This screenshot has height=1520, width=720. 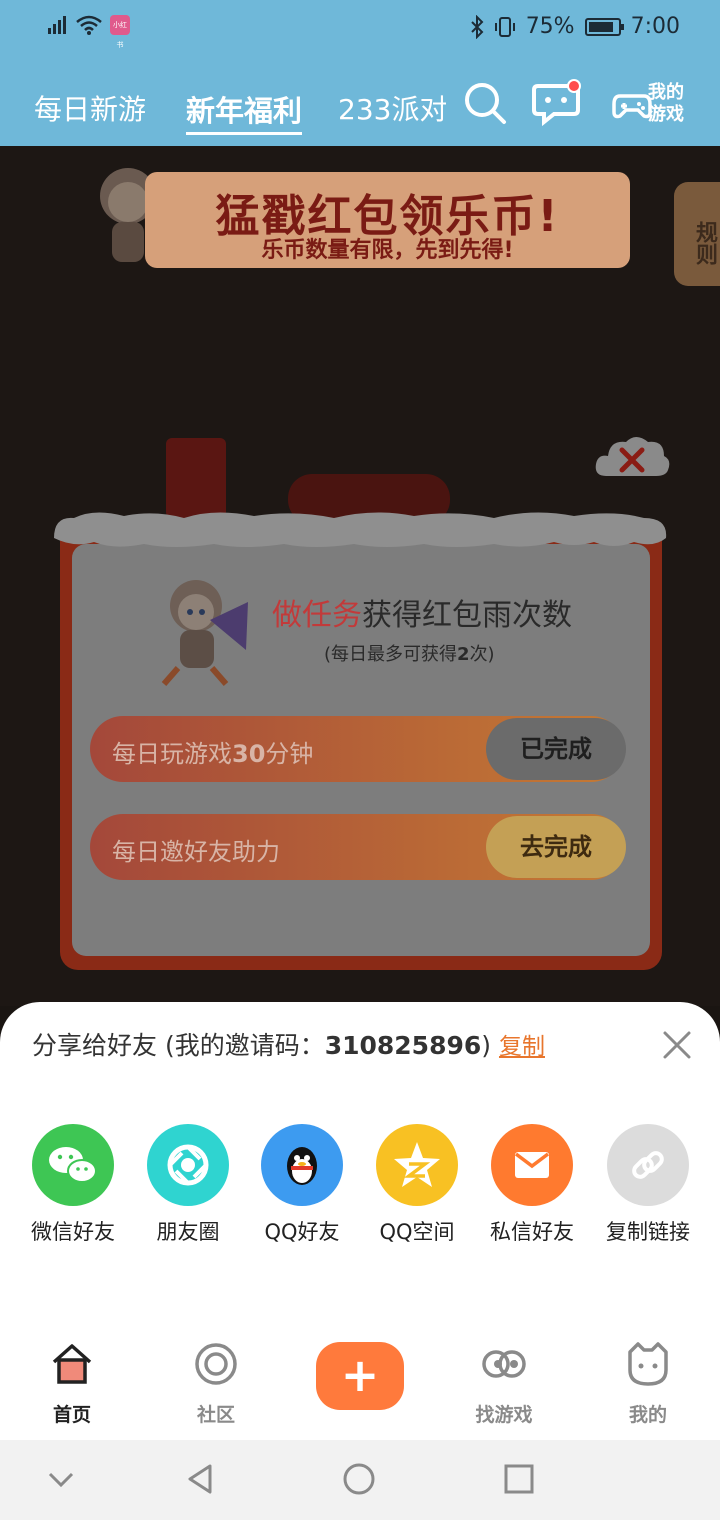 I want to click on tab-new-year-welfare: 新年福利, so click(x=244, y=111).